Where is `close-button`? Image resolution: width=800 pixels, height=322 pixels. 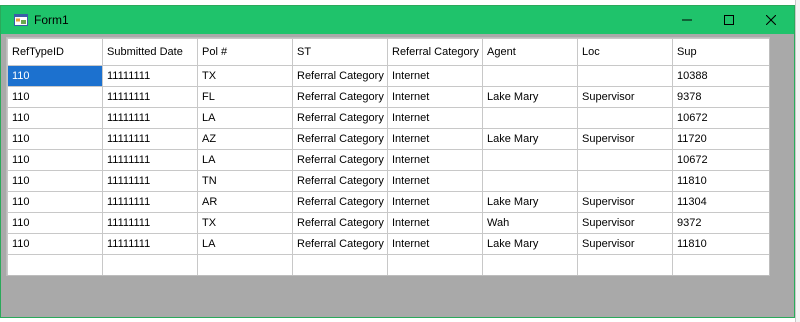
close-button is located at coordinates (771, 20).